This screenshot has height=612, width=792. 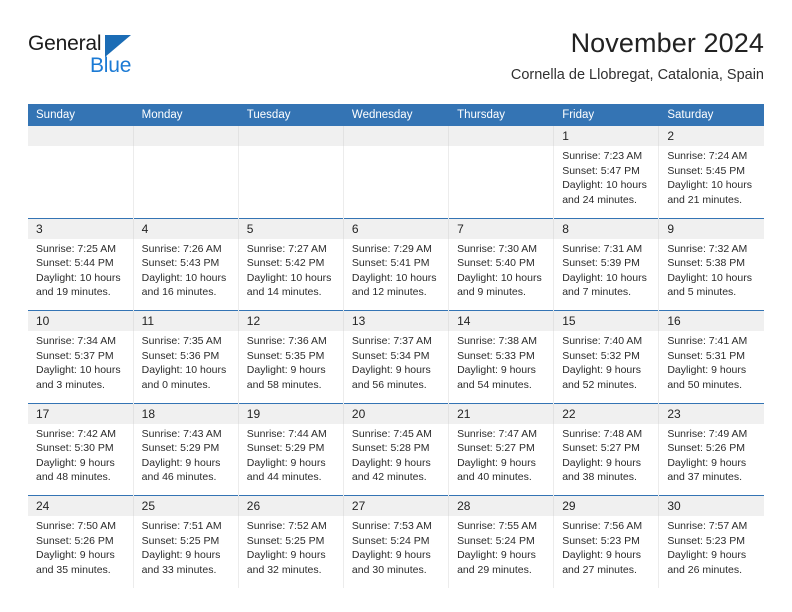 What do you see at coordinates (606, 136) in the screenshot?
I see `day-number: 1` at bounding box center [606, 136].